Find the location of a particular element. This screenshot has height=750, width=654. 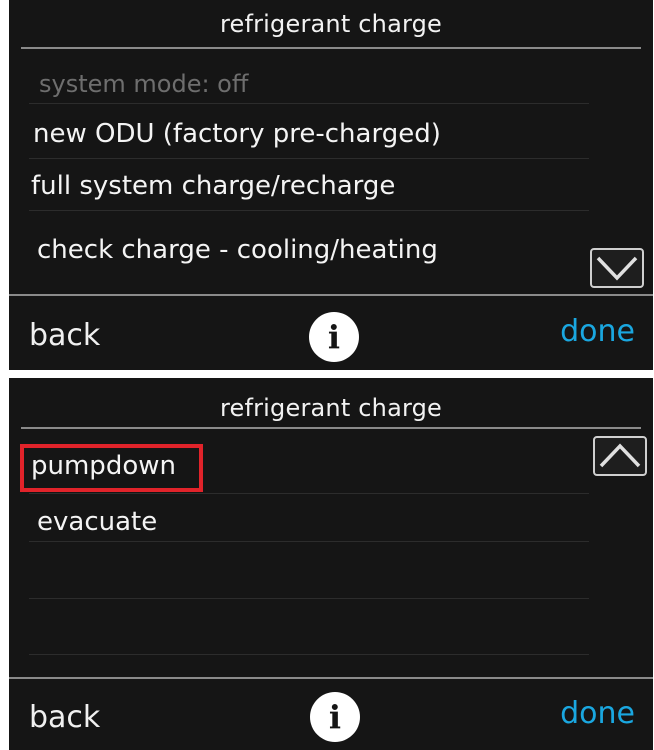

menu-item-pumpdown: pumpdown is located at coordinates (103, 466).